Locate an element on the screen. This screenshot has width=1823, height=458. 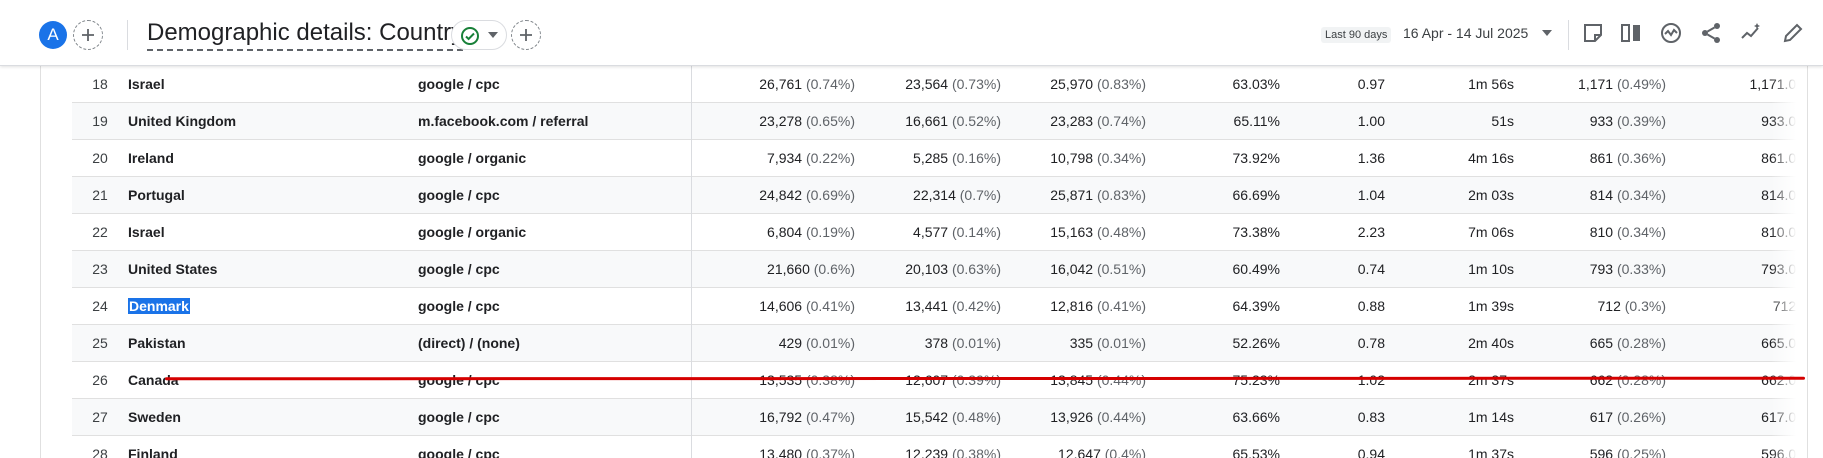
insights-icon is located at coordinates (1671, 33).